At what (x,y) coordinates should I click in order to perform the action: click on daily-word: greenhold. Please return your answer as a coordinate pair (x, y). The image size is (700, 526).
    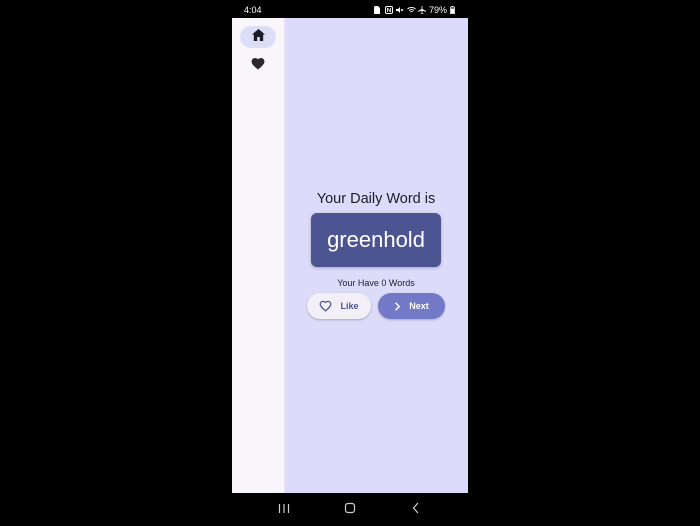
    Looking at the image, I should click on (376, 239).